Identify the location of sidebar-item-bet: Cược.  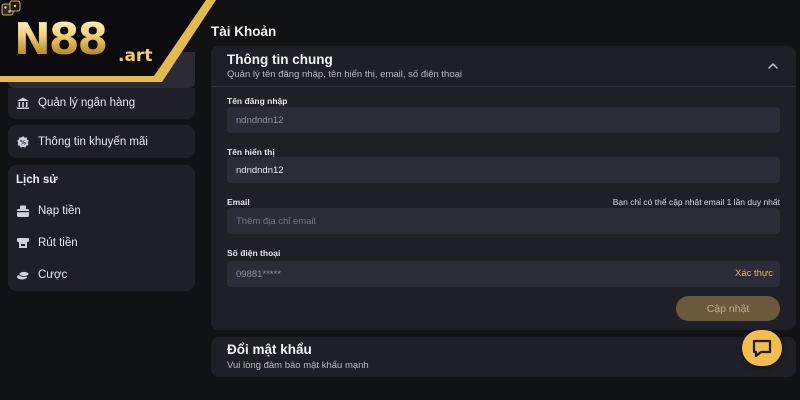
(41, 275).